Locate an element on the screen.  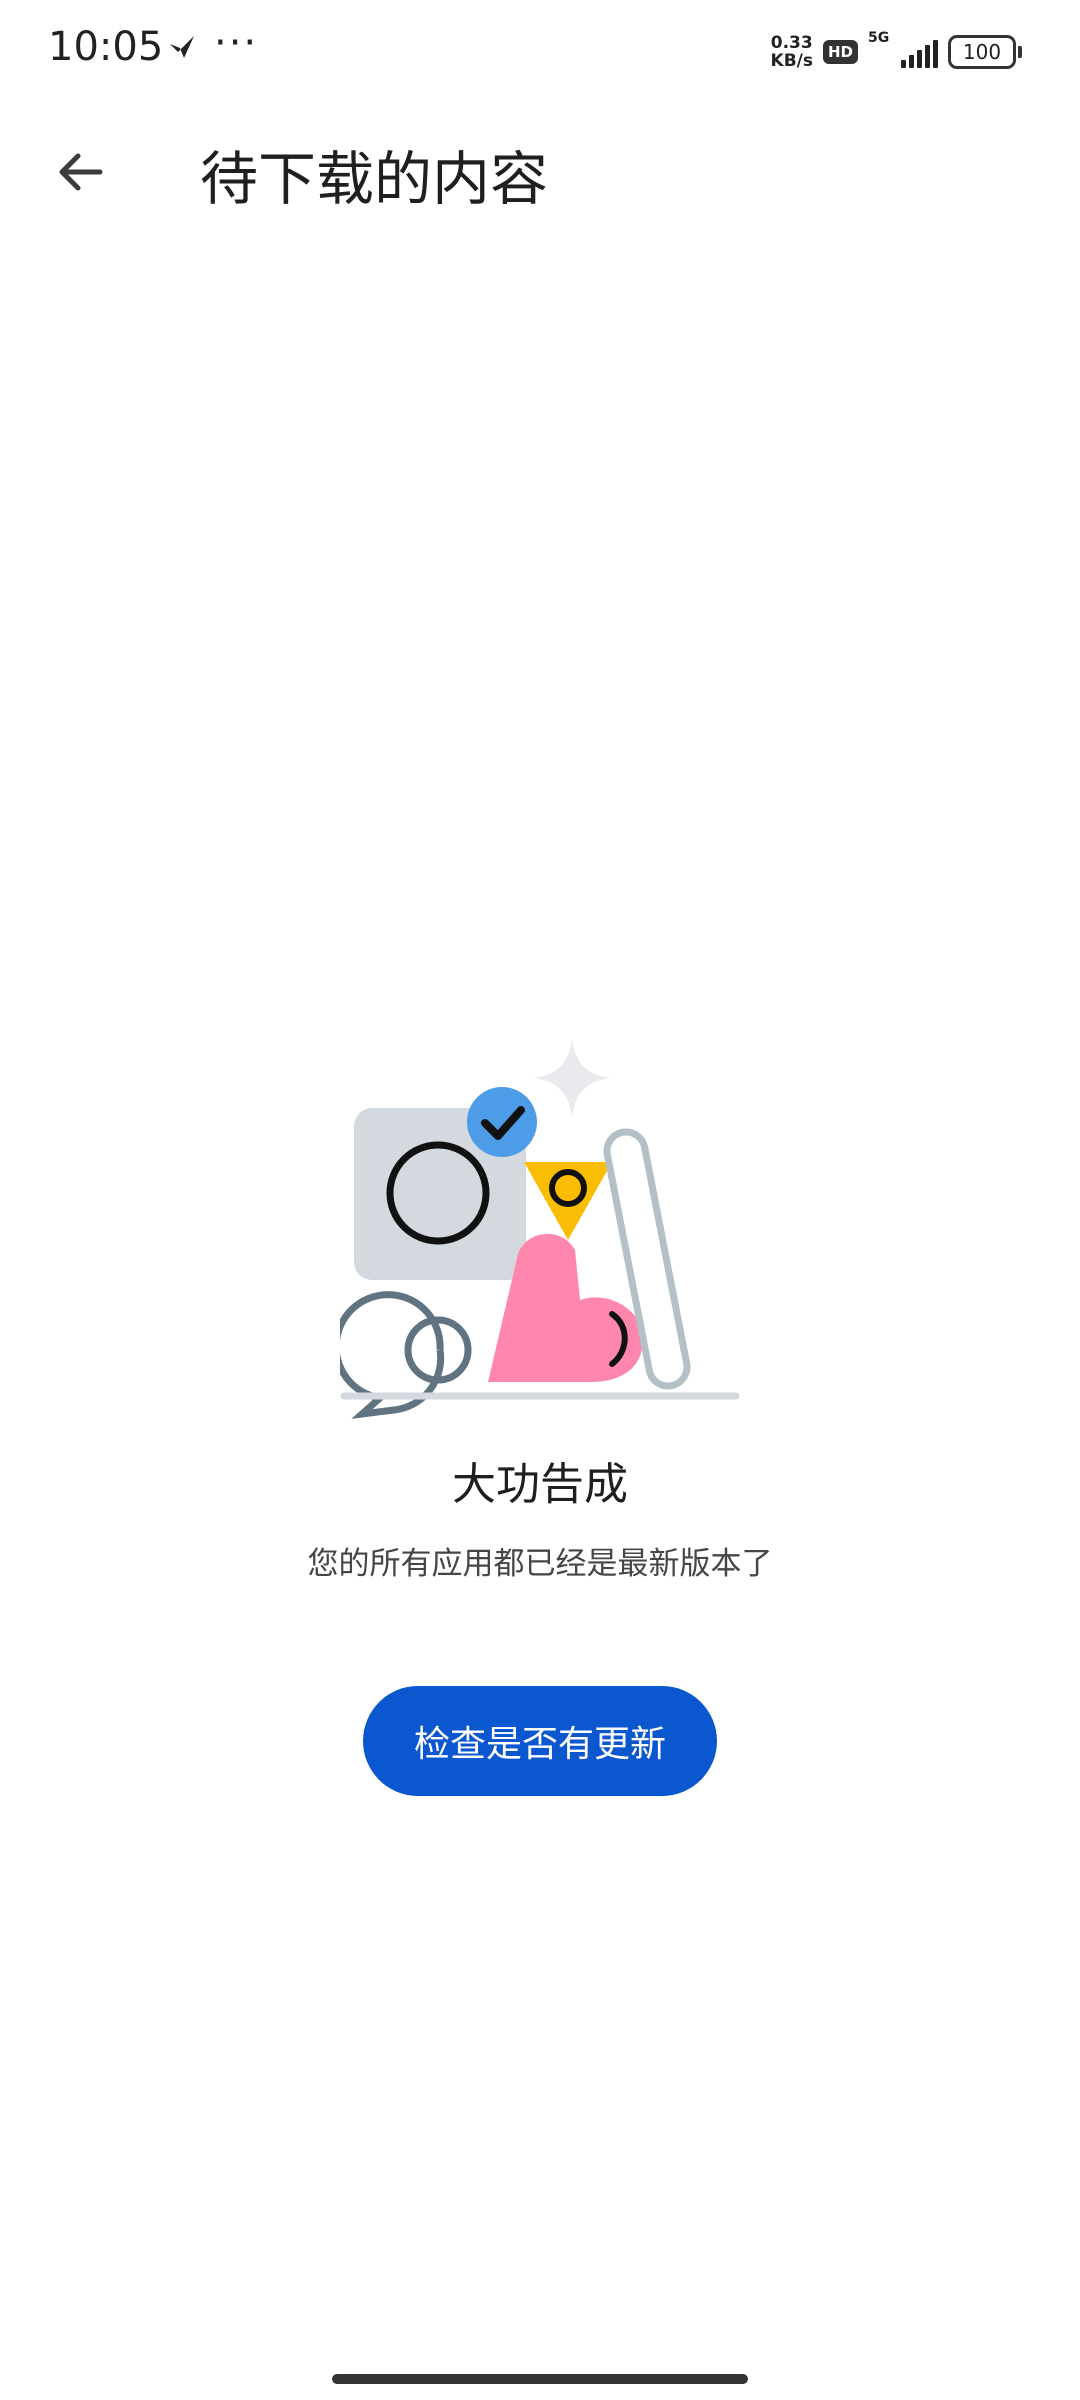
network-speed-unit: KB/s is located at coordinates (791, 61).